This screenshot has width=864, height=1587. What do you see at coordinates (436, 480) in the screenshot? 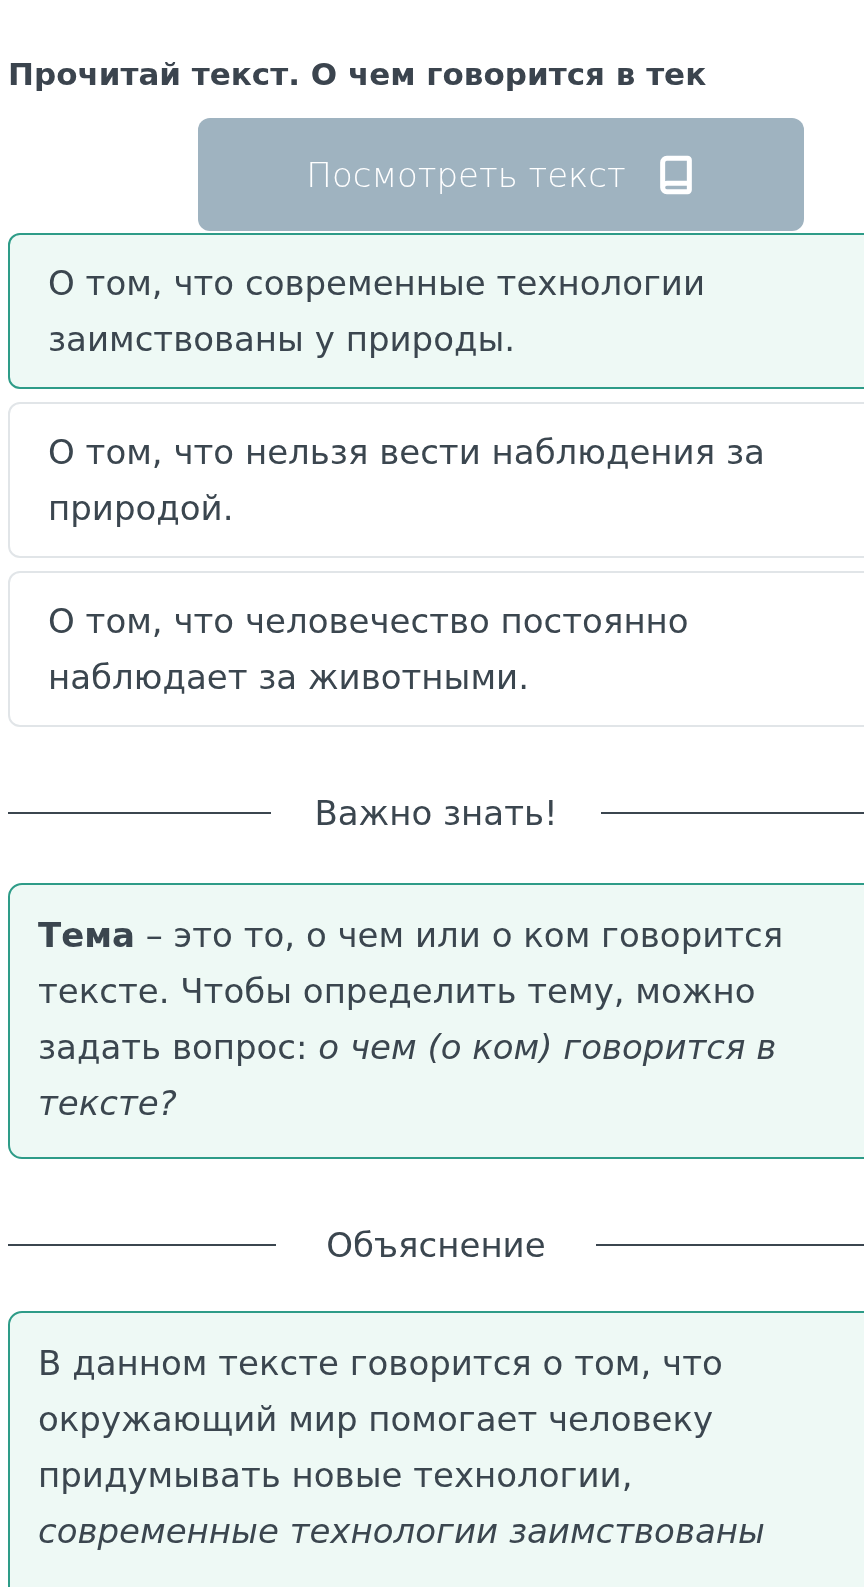
I see `answer-option: О том, что нельзя вести наблюдения за природой.` at bounding box center [436, 480].